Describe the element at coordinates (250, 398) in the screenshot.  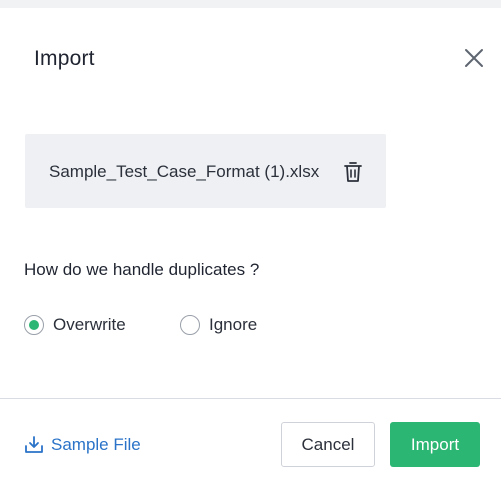
I see `footer-divider` at that location.